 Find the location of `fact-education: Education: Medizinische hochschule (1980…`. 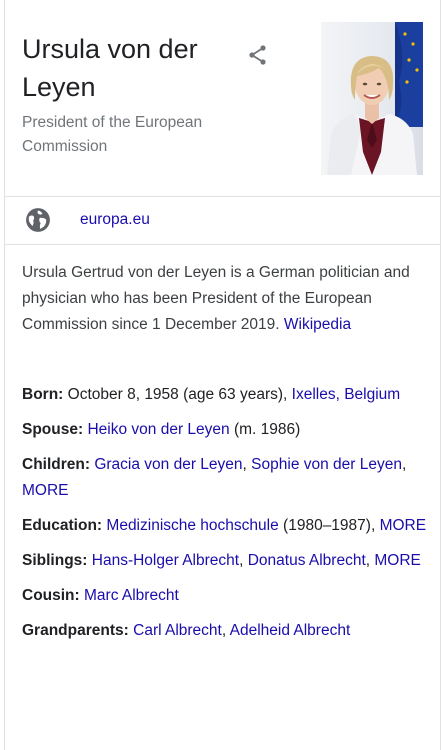

fact-education: Education: Medizinische hochschule (1980… is located at coordinates (224, 526).